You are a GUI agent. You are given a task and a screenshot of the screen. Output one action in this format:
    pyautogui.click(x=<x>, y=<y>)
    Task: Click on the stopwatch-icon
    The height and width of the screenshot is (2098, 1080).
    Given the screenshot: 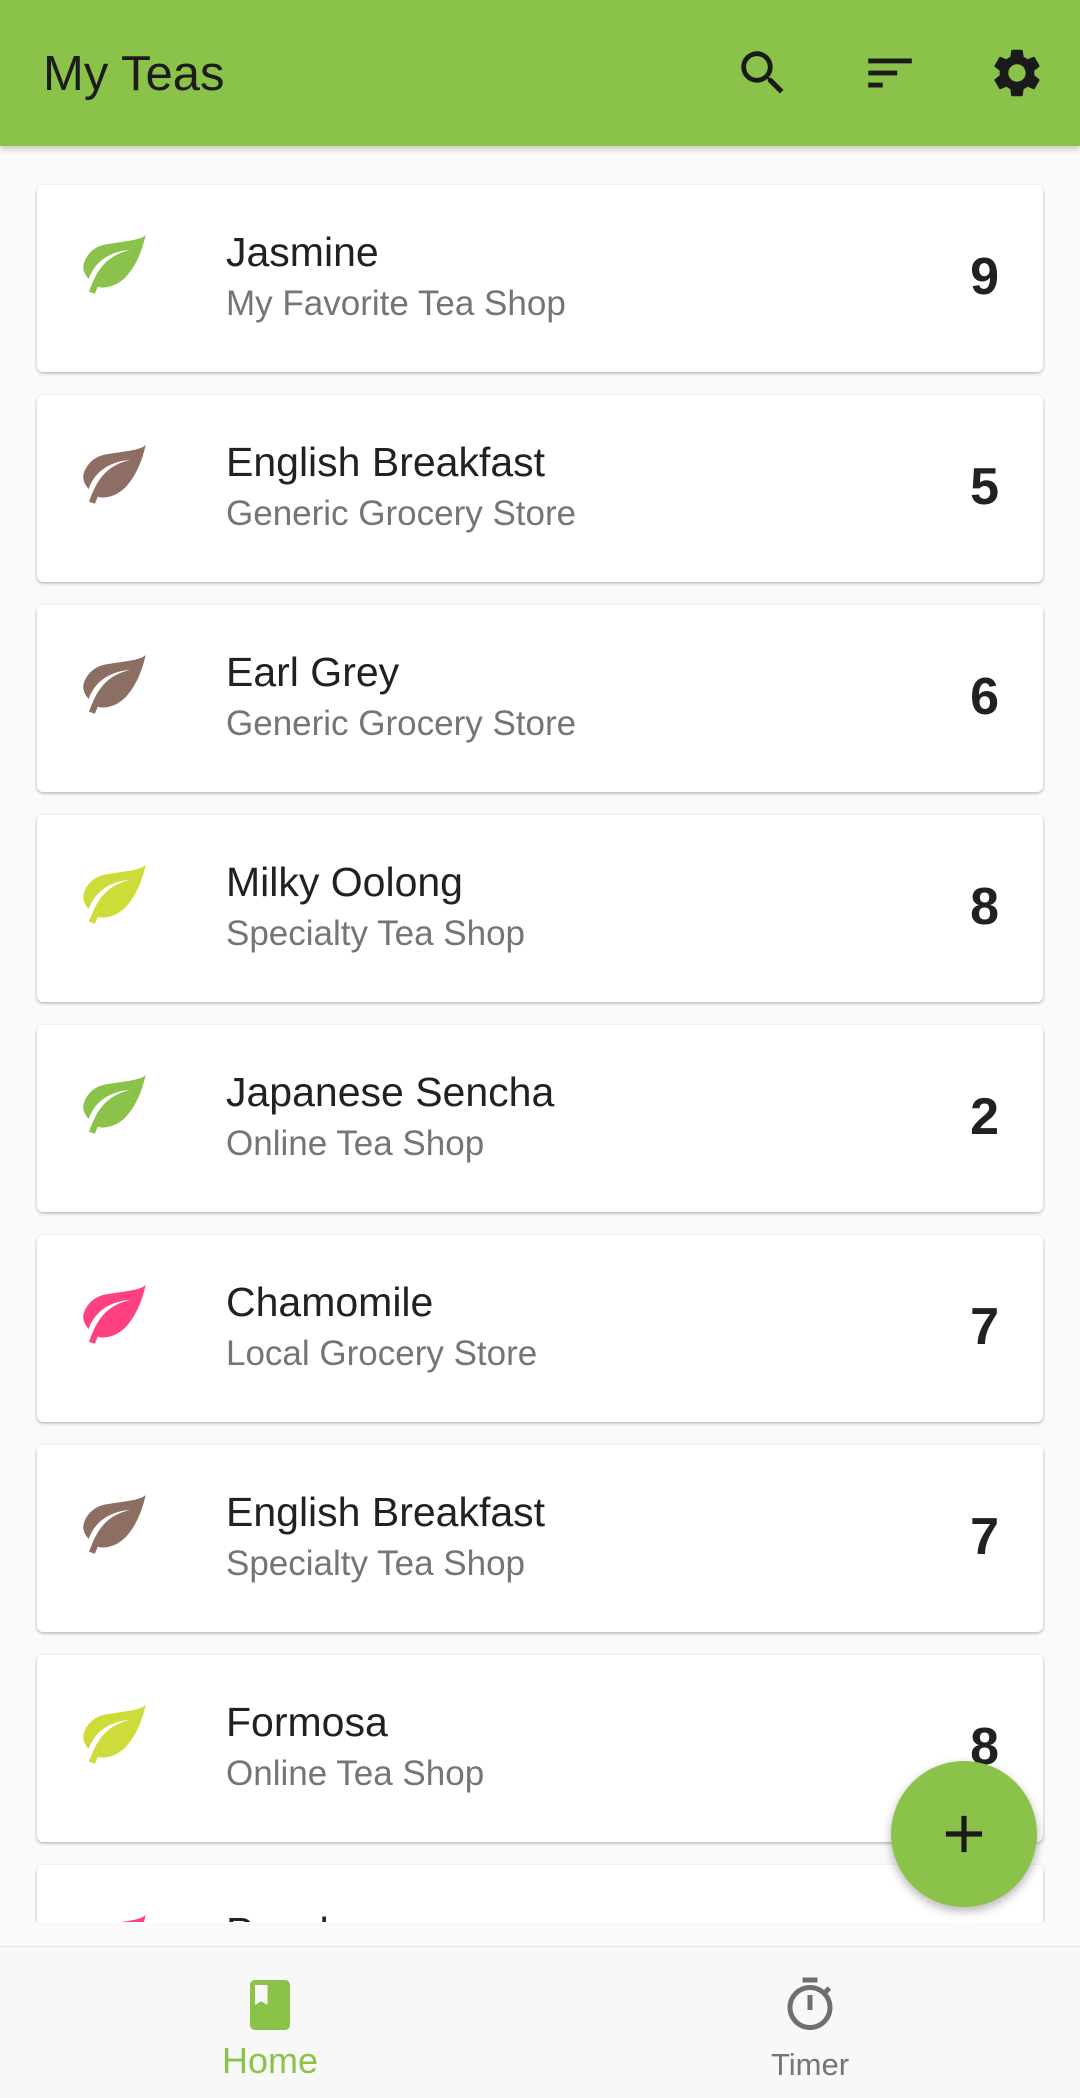 What is the action you would take?
    pyautogui.click(x=810, y=2005)
    